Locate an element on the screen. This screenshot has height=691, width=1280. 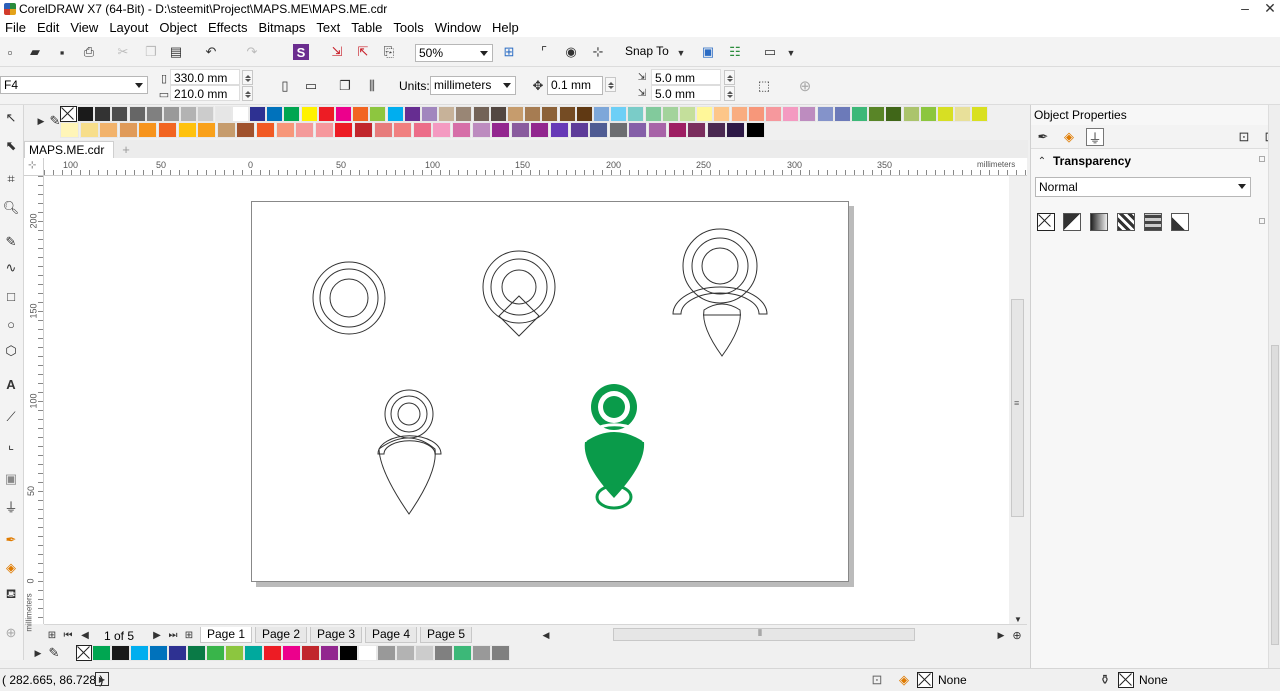
vertical-ruler: 200 150 100 50 0 millimeters is located at coordinates (34, 404).